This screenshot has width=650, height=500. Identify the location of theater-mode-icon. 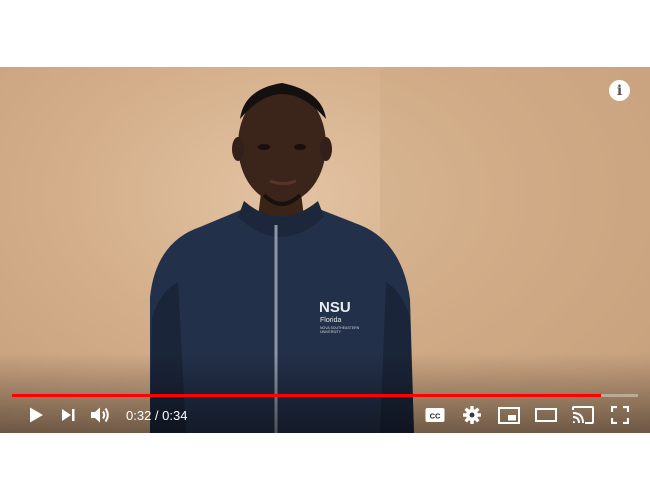
(545, 415).